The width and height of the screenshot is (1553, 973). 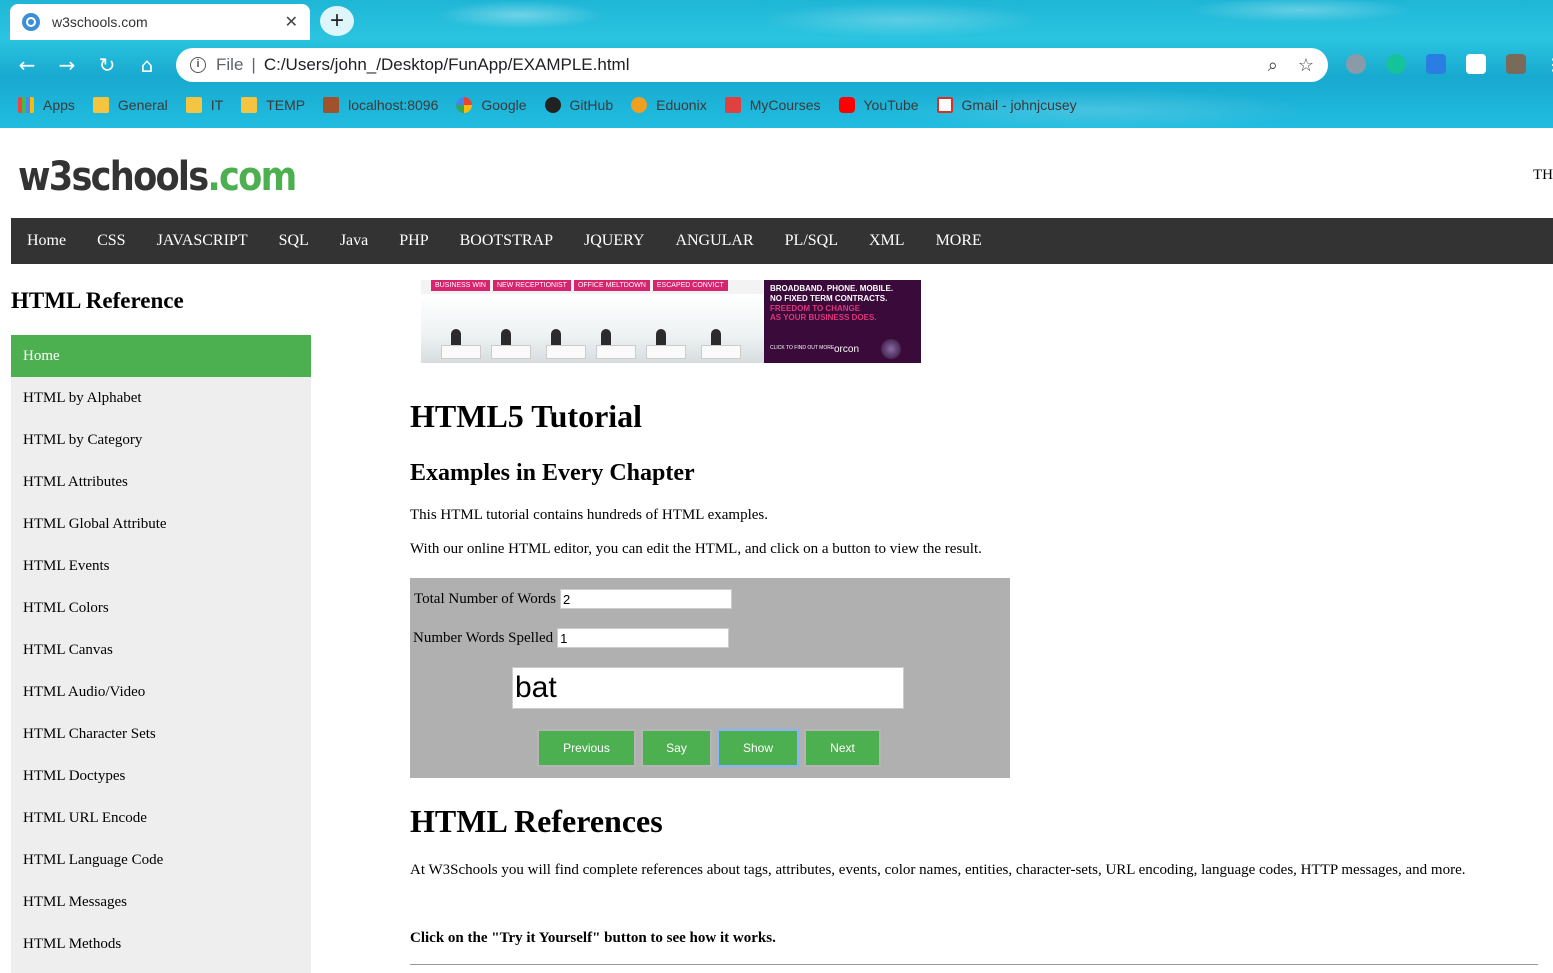 I want to click on sidebar-item-home: Home, so click(x=161, y=356).